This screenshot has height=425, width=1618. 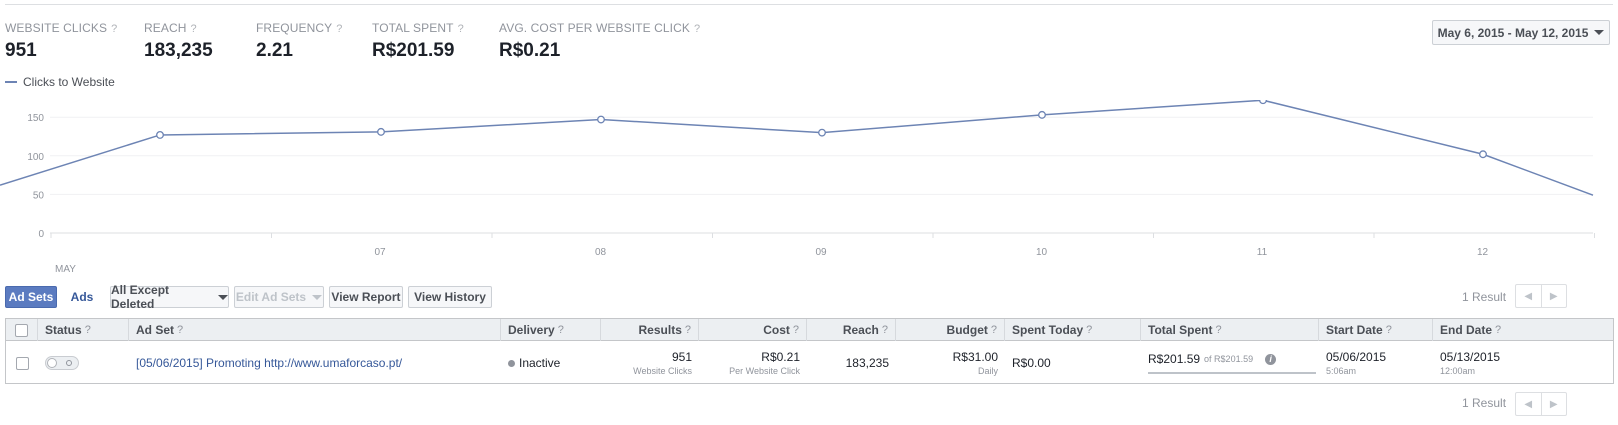 What do you see at coordinates (165, 28) in the screenshot?
I see `metric-label: REACH` at bounding box center [165, 28].